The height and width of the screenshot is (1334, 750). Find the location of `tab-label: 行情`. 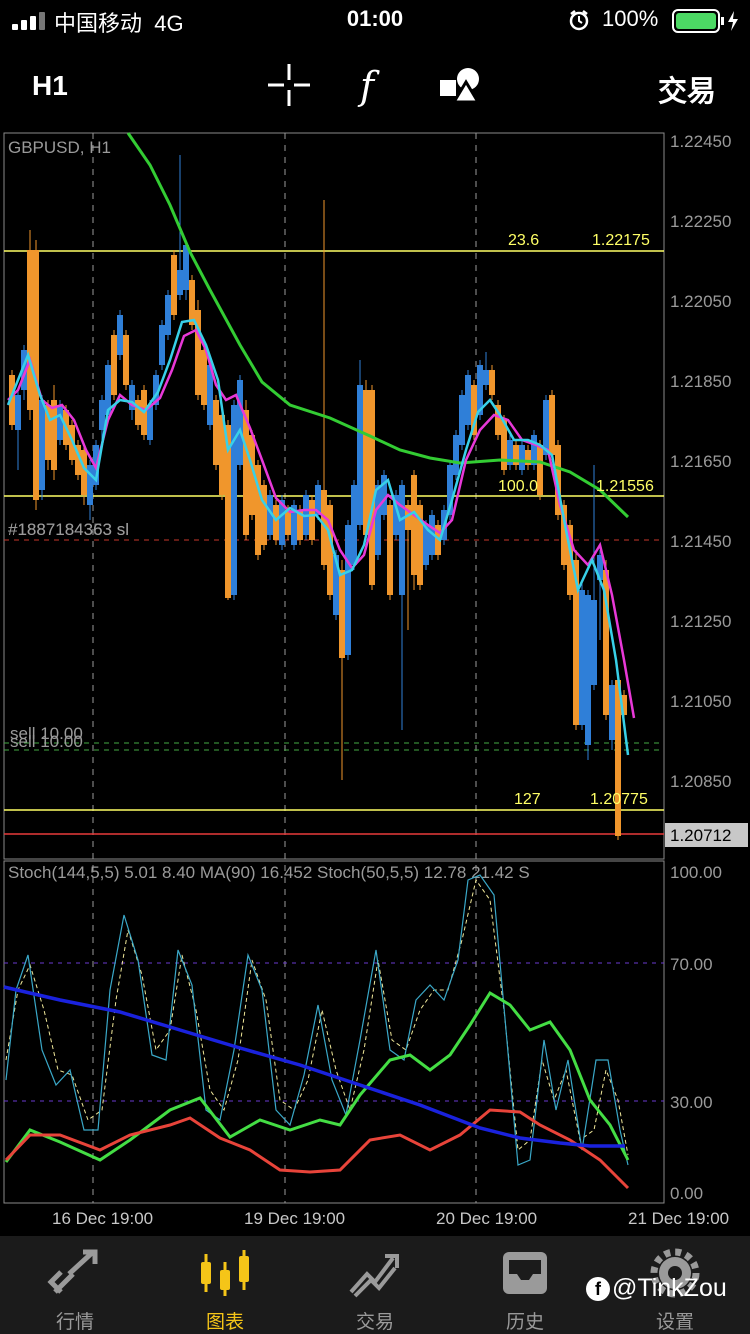

tab-label: 行情 is located at coordinates (74, 1322).